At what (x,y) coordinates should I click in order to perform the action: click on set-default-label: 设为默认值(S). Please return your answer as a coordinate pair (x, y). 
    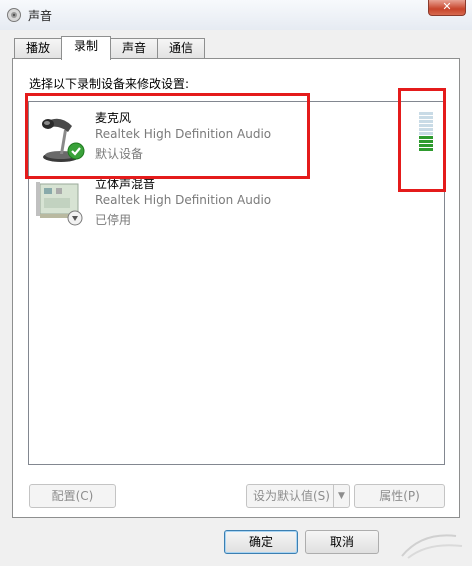
    Looking at the image, I should click on (291, 496).